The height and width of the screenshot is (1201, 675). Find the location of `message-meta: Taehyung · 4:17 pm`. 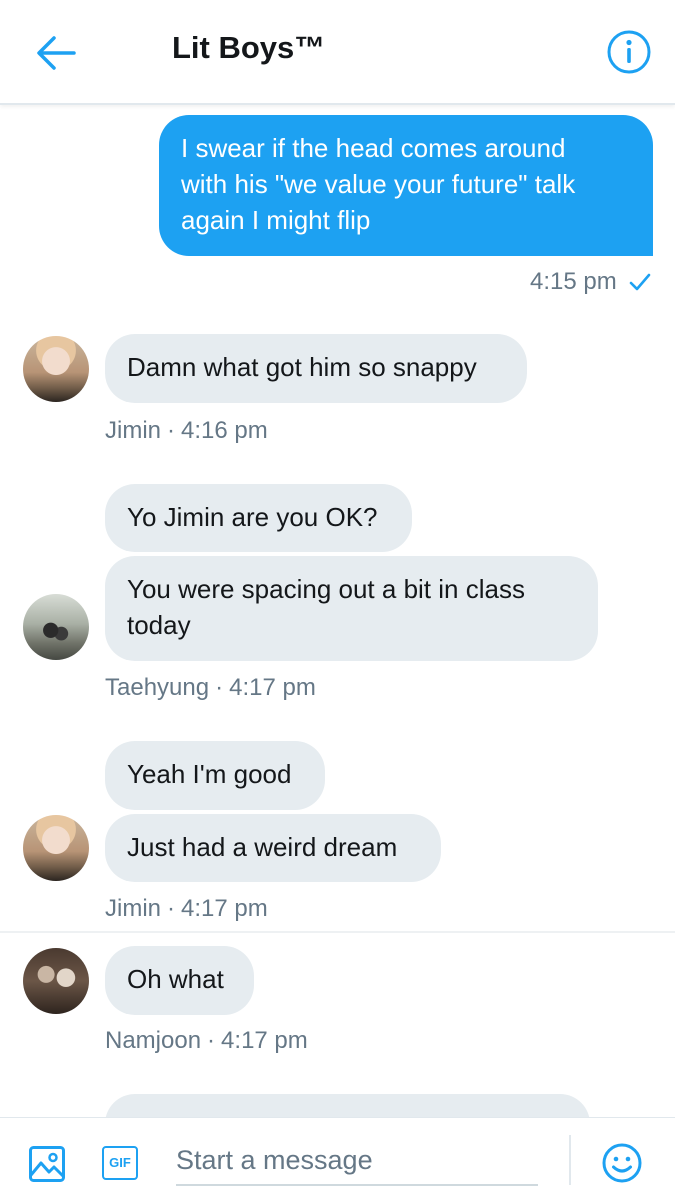

message-meta: Taehyung · 4:17 pm is located at coordinates (210, 687).